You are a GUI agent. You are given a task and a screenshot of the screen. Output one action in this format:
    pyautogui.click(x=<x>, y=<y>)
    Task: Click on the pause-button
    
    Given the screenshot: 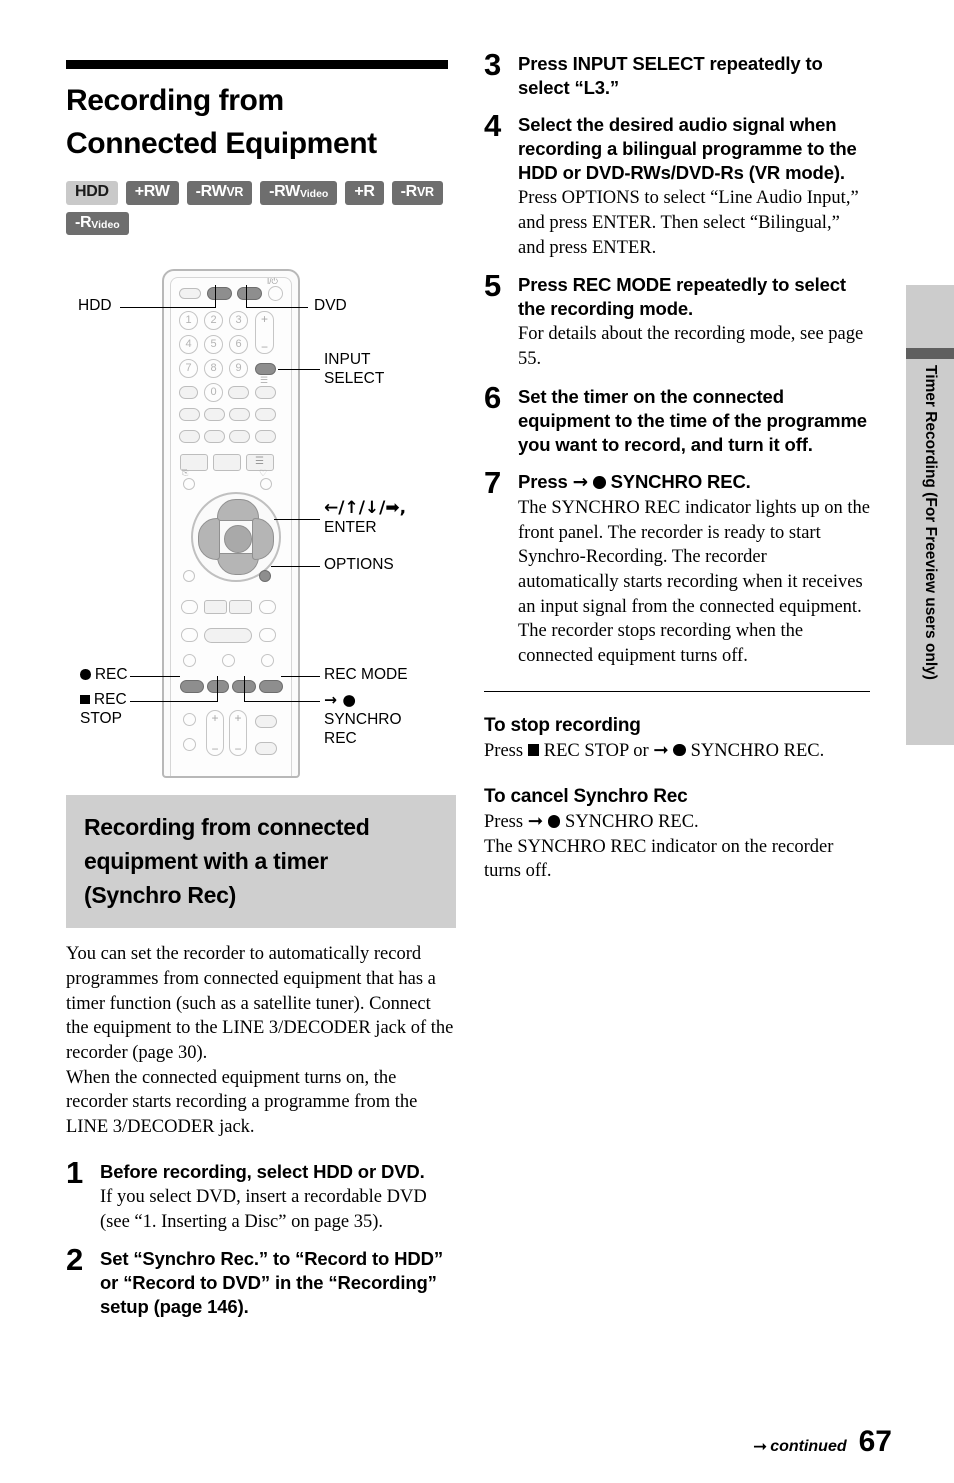 What is the action you would take?
    pyautogui.click(x=228, y=660)
    